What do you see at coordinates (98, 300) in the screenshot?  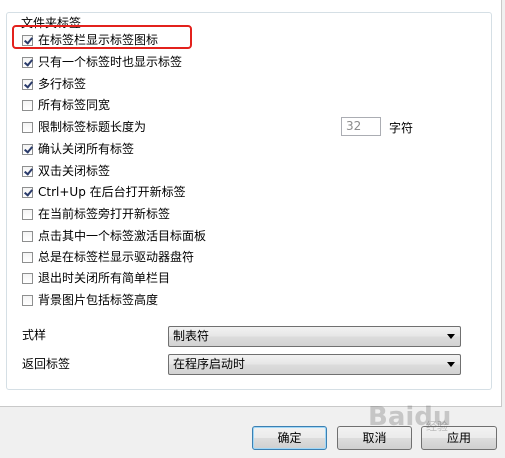 I see `option-label: 背景图片包括标签高度` at bounding box center [98, 300].